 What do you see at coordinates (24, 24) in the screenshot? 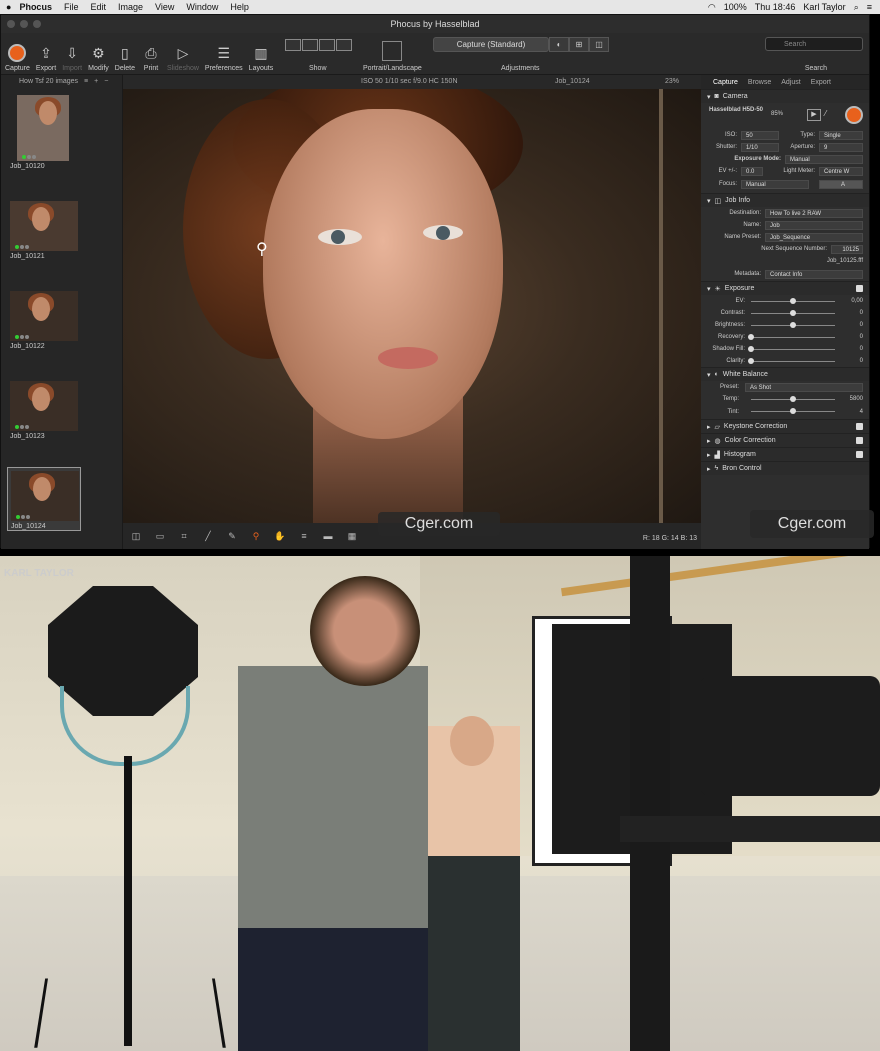
I see `minimize-button` at bounding box center [24, 24].